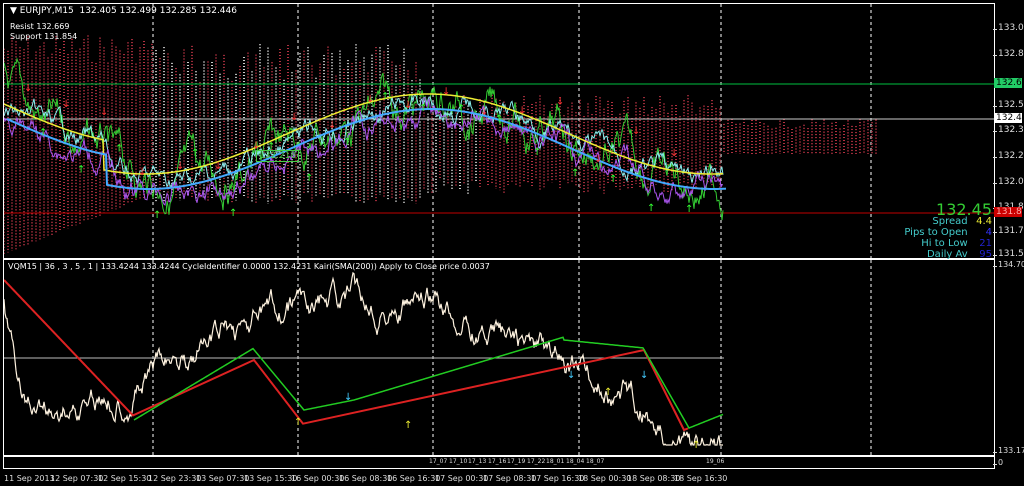 The width and height of the screenshot is (1024, 486). Describe the element at coordinates (278, 156) in the screenshot. I see `price-box-label: 132.218` at that location.